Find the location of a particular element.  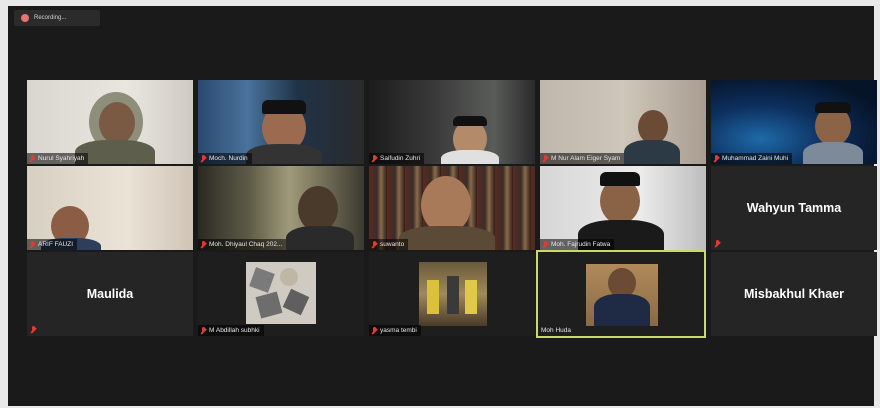

participant-name: Muhammad Zaini Muhi is located at coordinates (752, 158).